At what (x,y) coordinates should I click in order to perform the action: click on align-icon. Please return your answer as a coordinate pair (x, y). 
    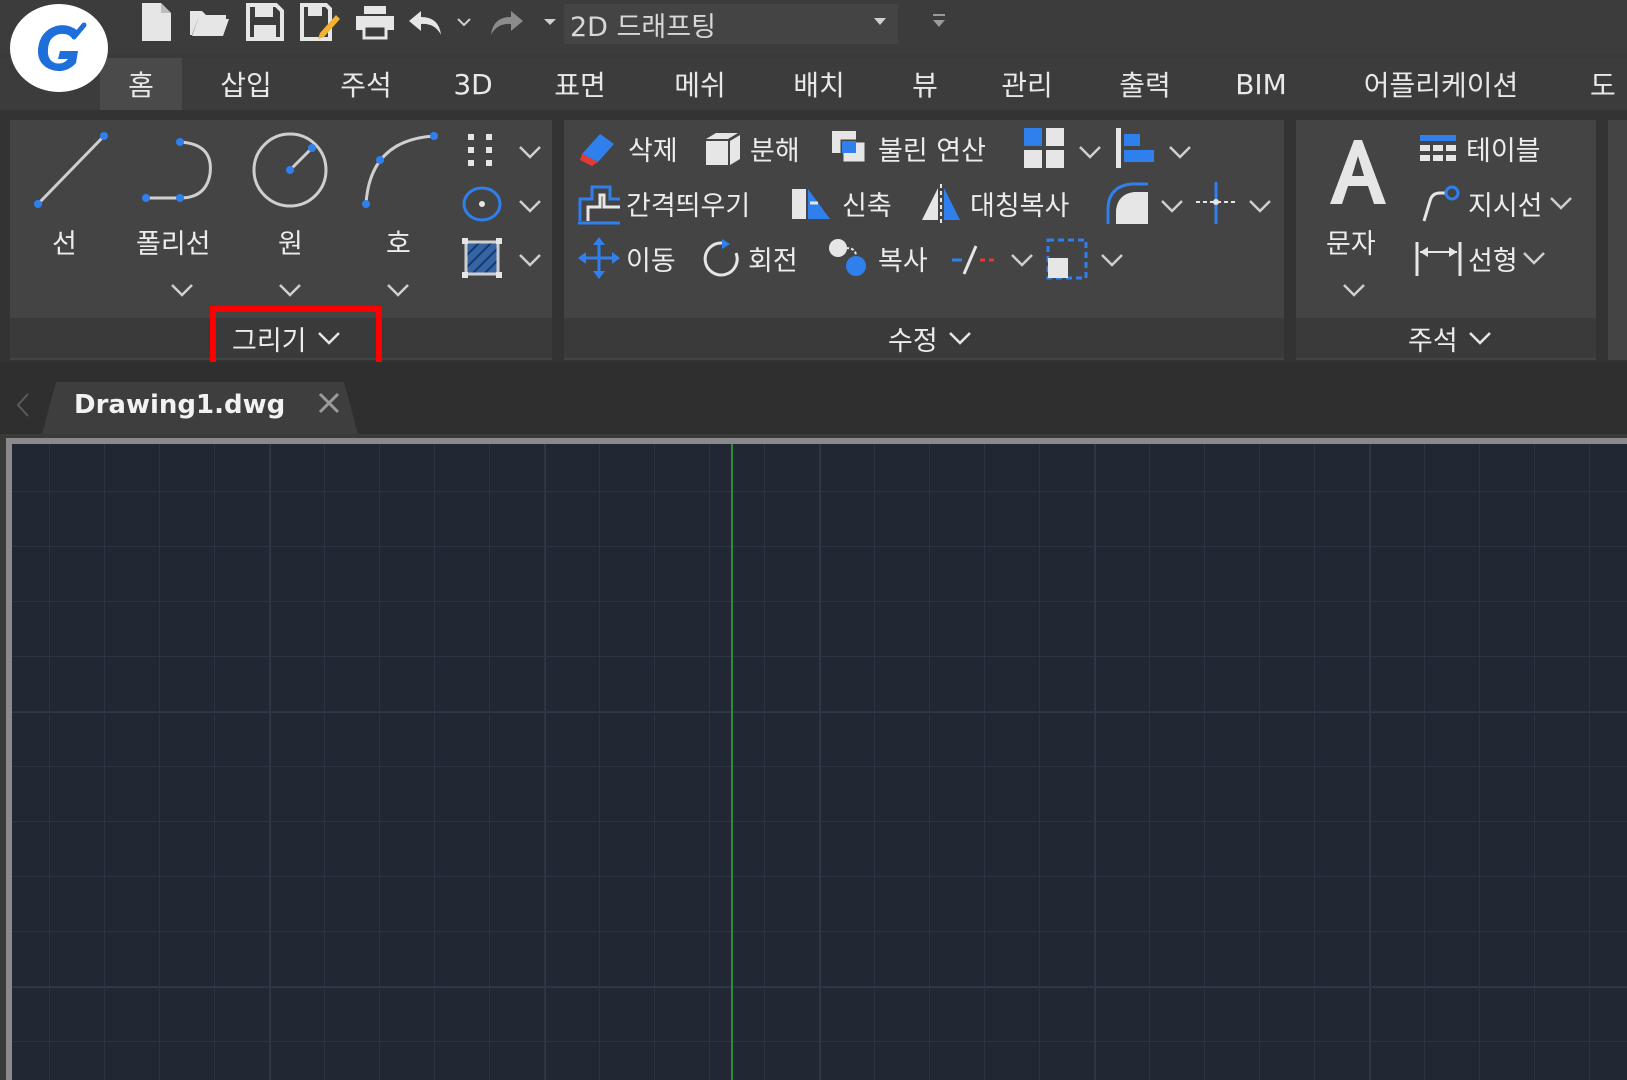
    Looking at the image, I should click on (1136, 148).